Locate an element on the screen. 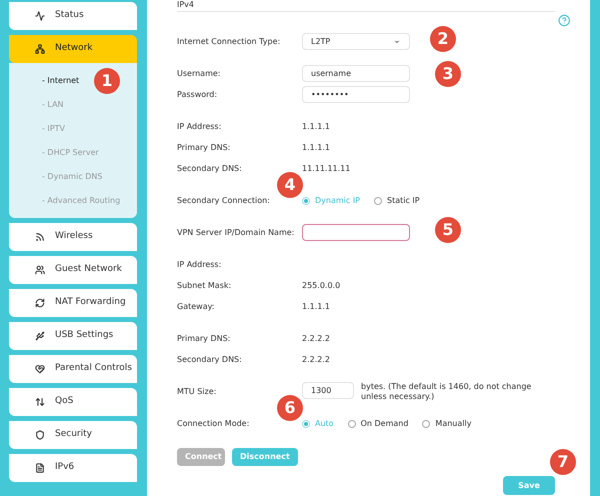 This screenshot has height=496, width=600. field-label: Username: is located at coordinates (199, 74).